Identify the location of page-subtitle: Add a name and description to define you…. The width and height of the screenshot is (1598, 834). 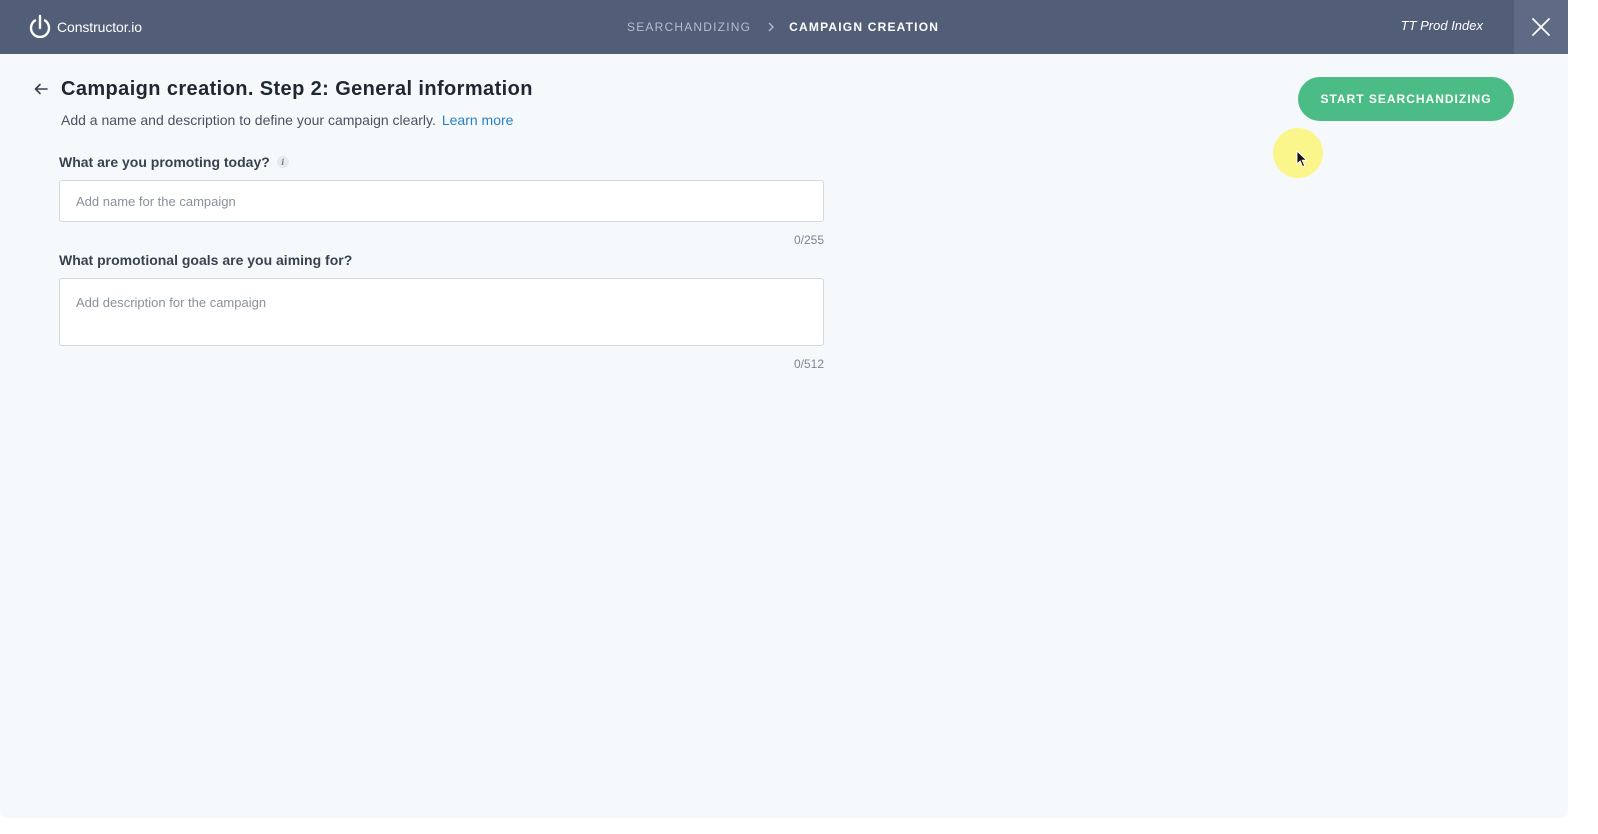
(287, 120).